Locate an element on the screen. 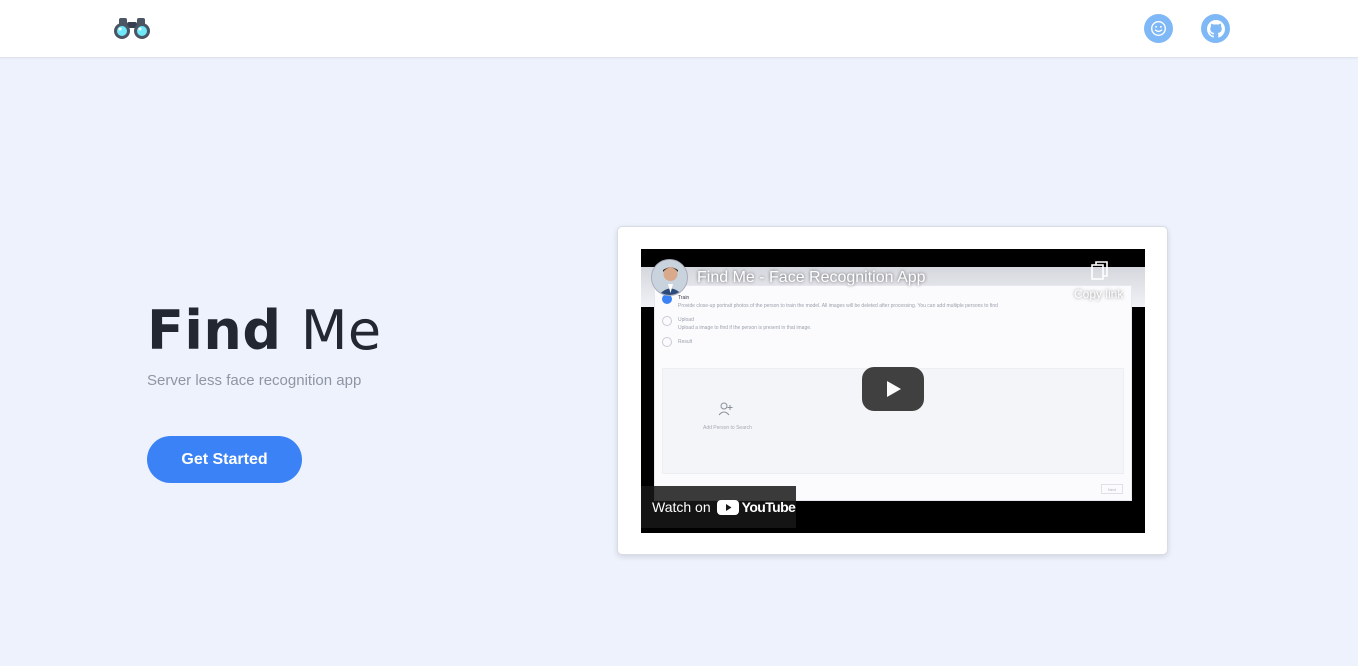  channel-avatar is located at coordinates (669, 277).